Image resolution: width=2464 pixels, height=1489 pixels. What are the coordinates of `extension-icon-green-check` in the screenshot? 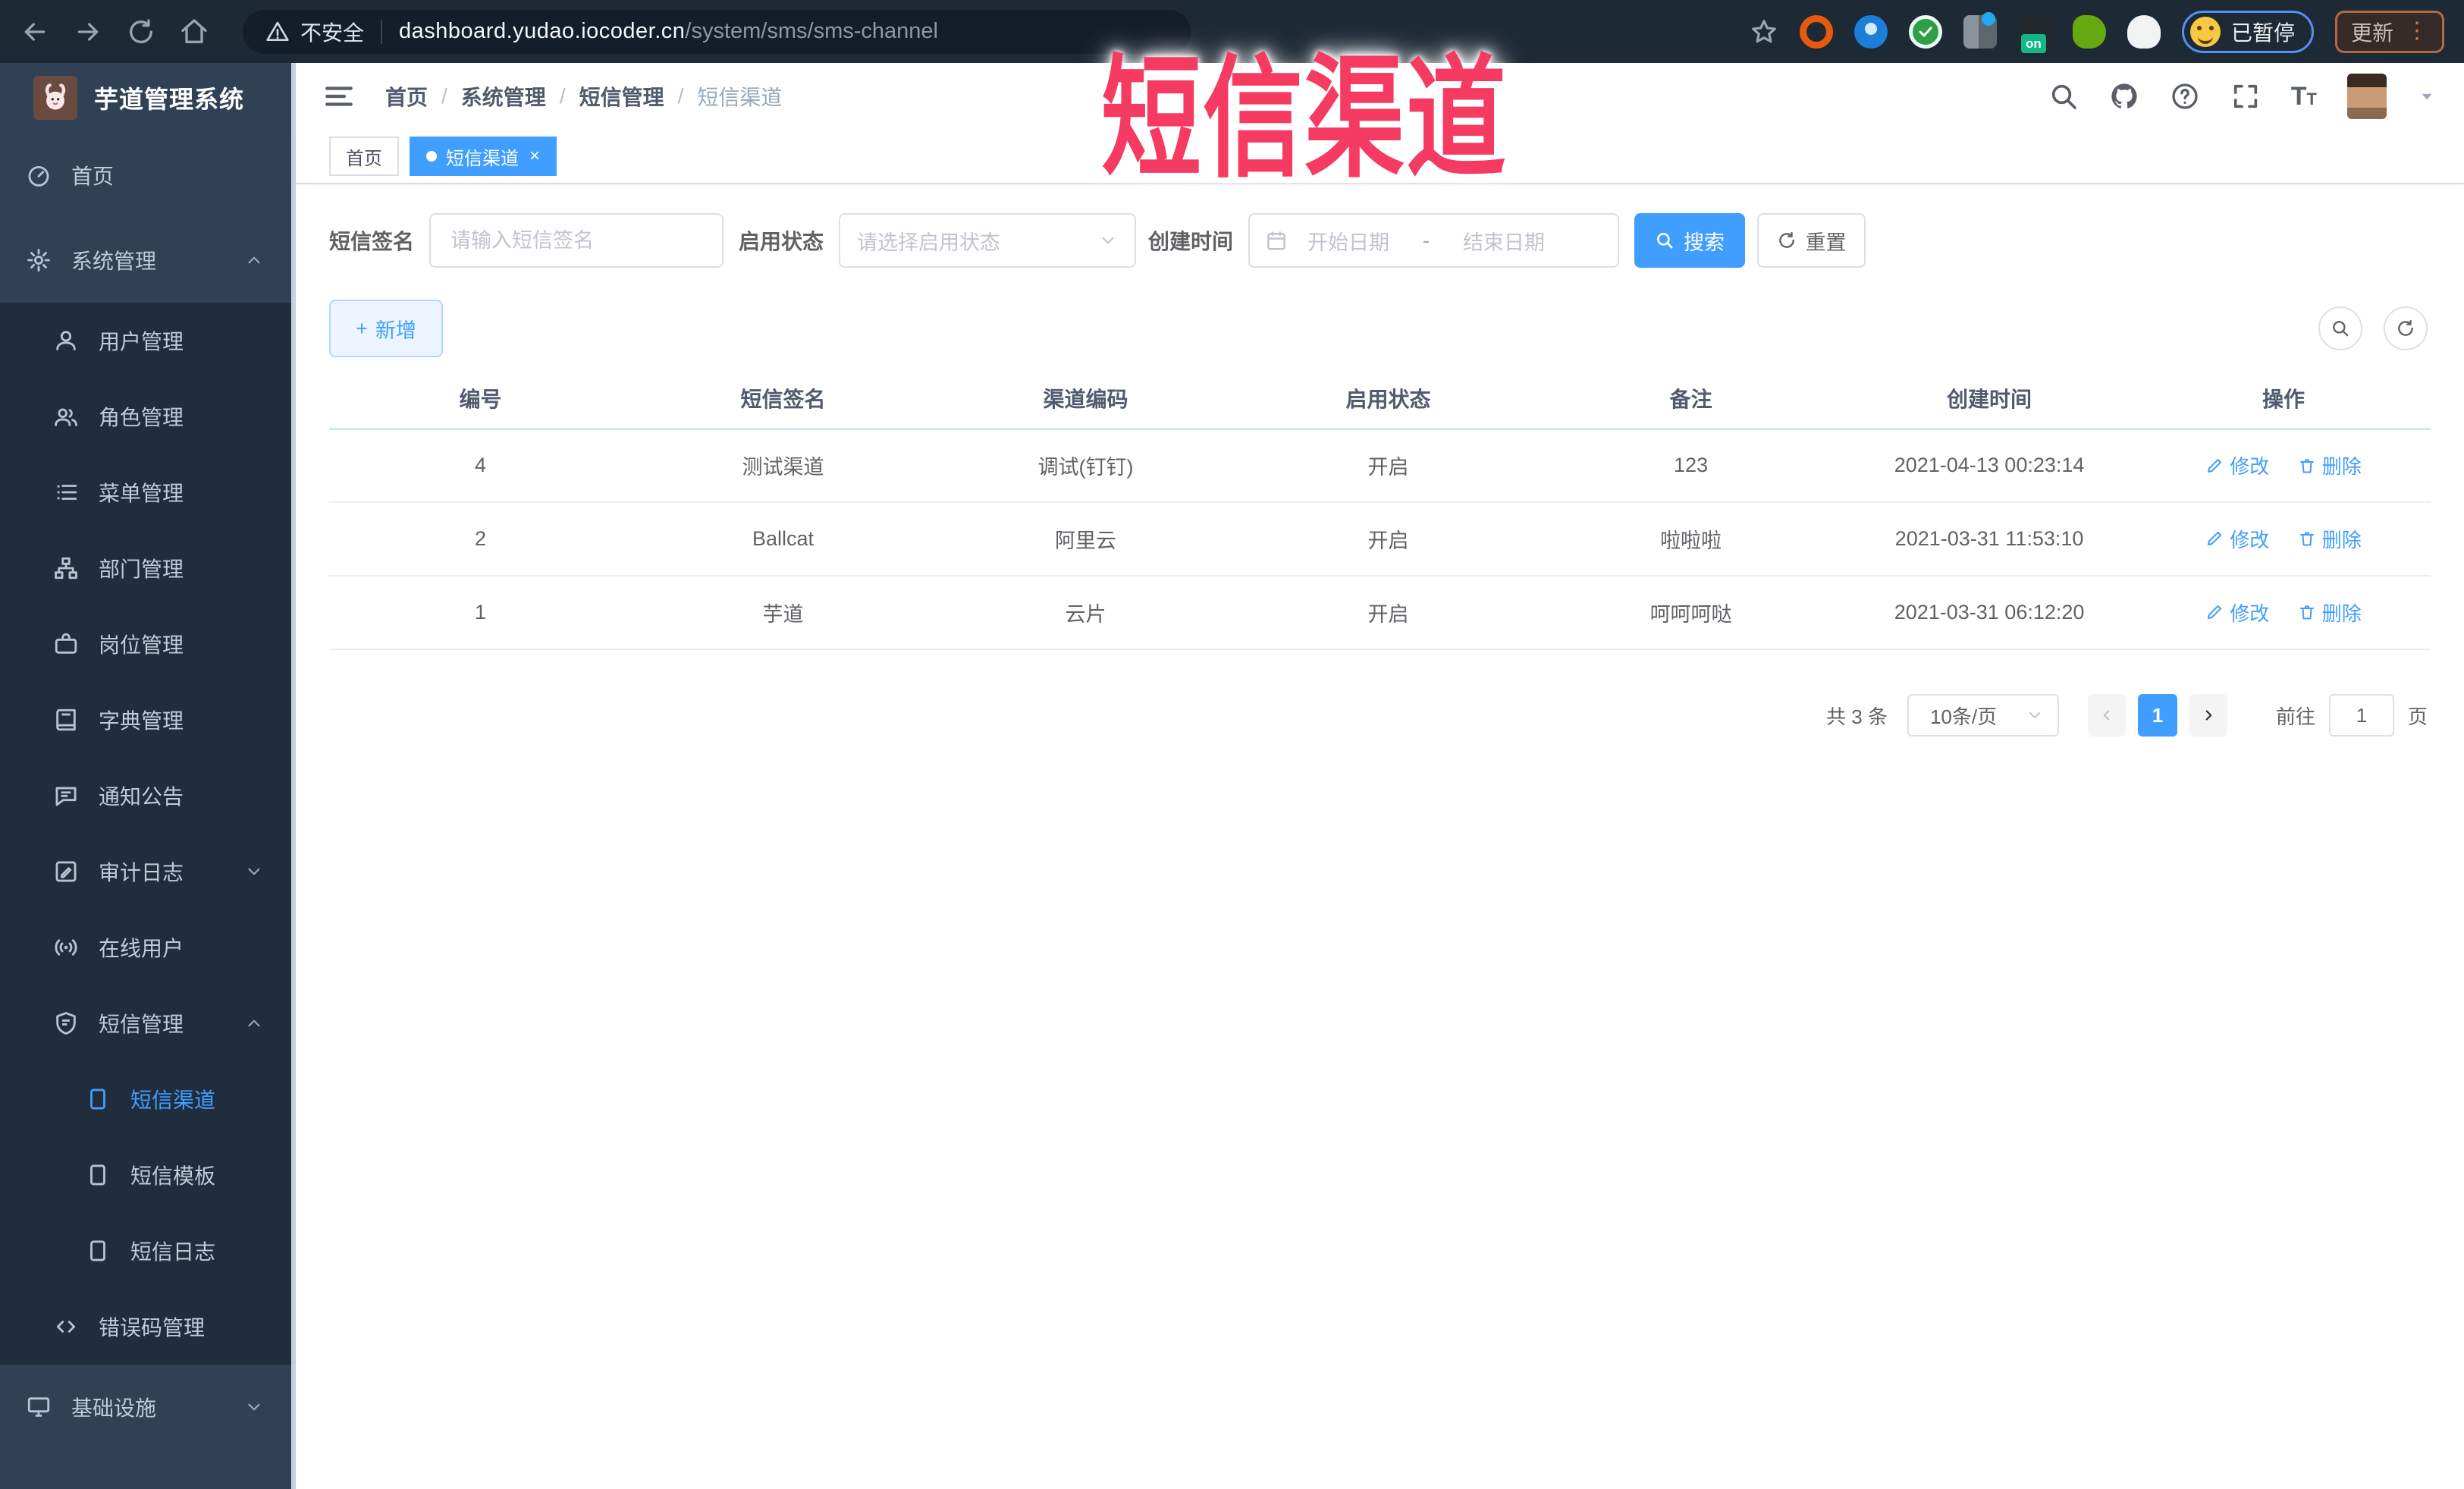 It's located at (1925, 31).